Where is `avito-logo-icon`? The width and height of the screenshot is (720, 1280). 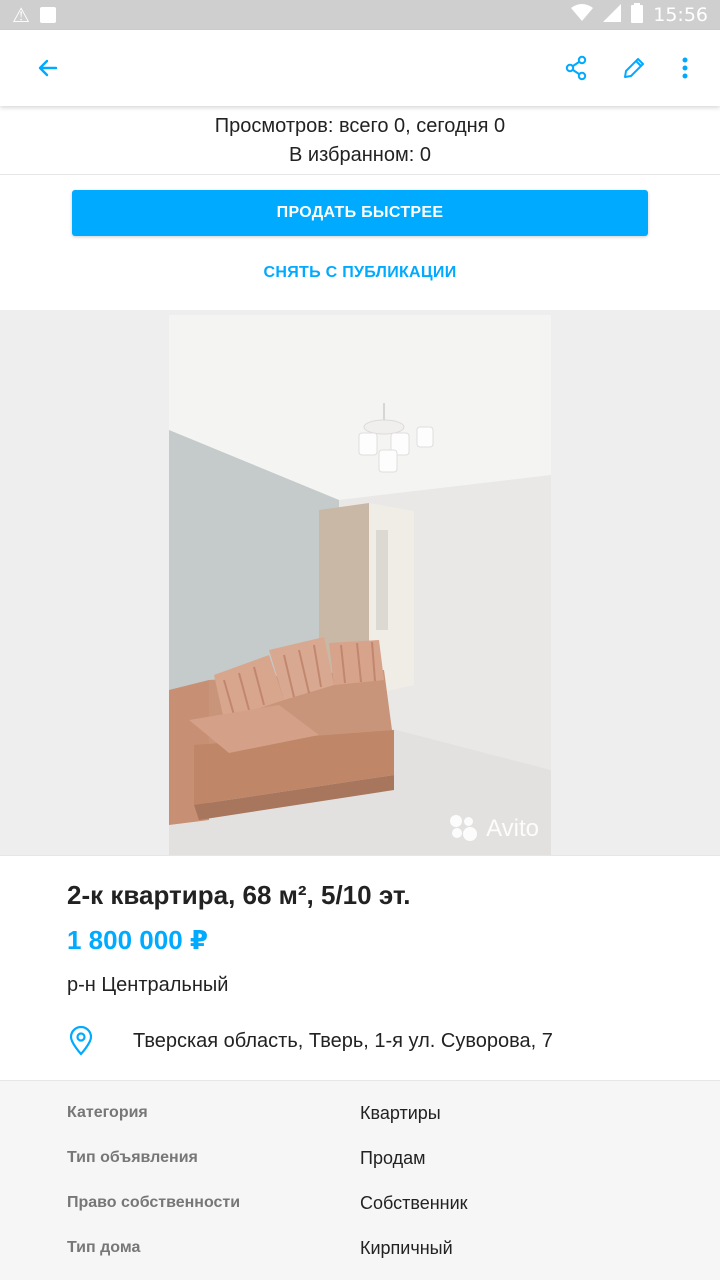 avito-logo-icon is located at coordinates (465, 829).